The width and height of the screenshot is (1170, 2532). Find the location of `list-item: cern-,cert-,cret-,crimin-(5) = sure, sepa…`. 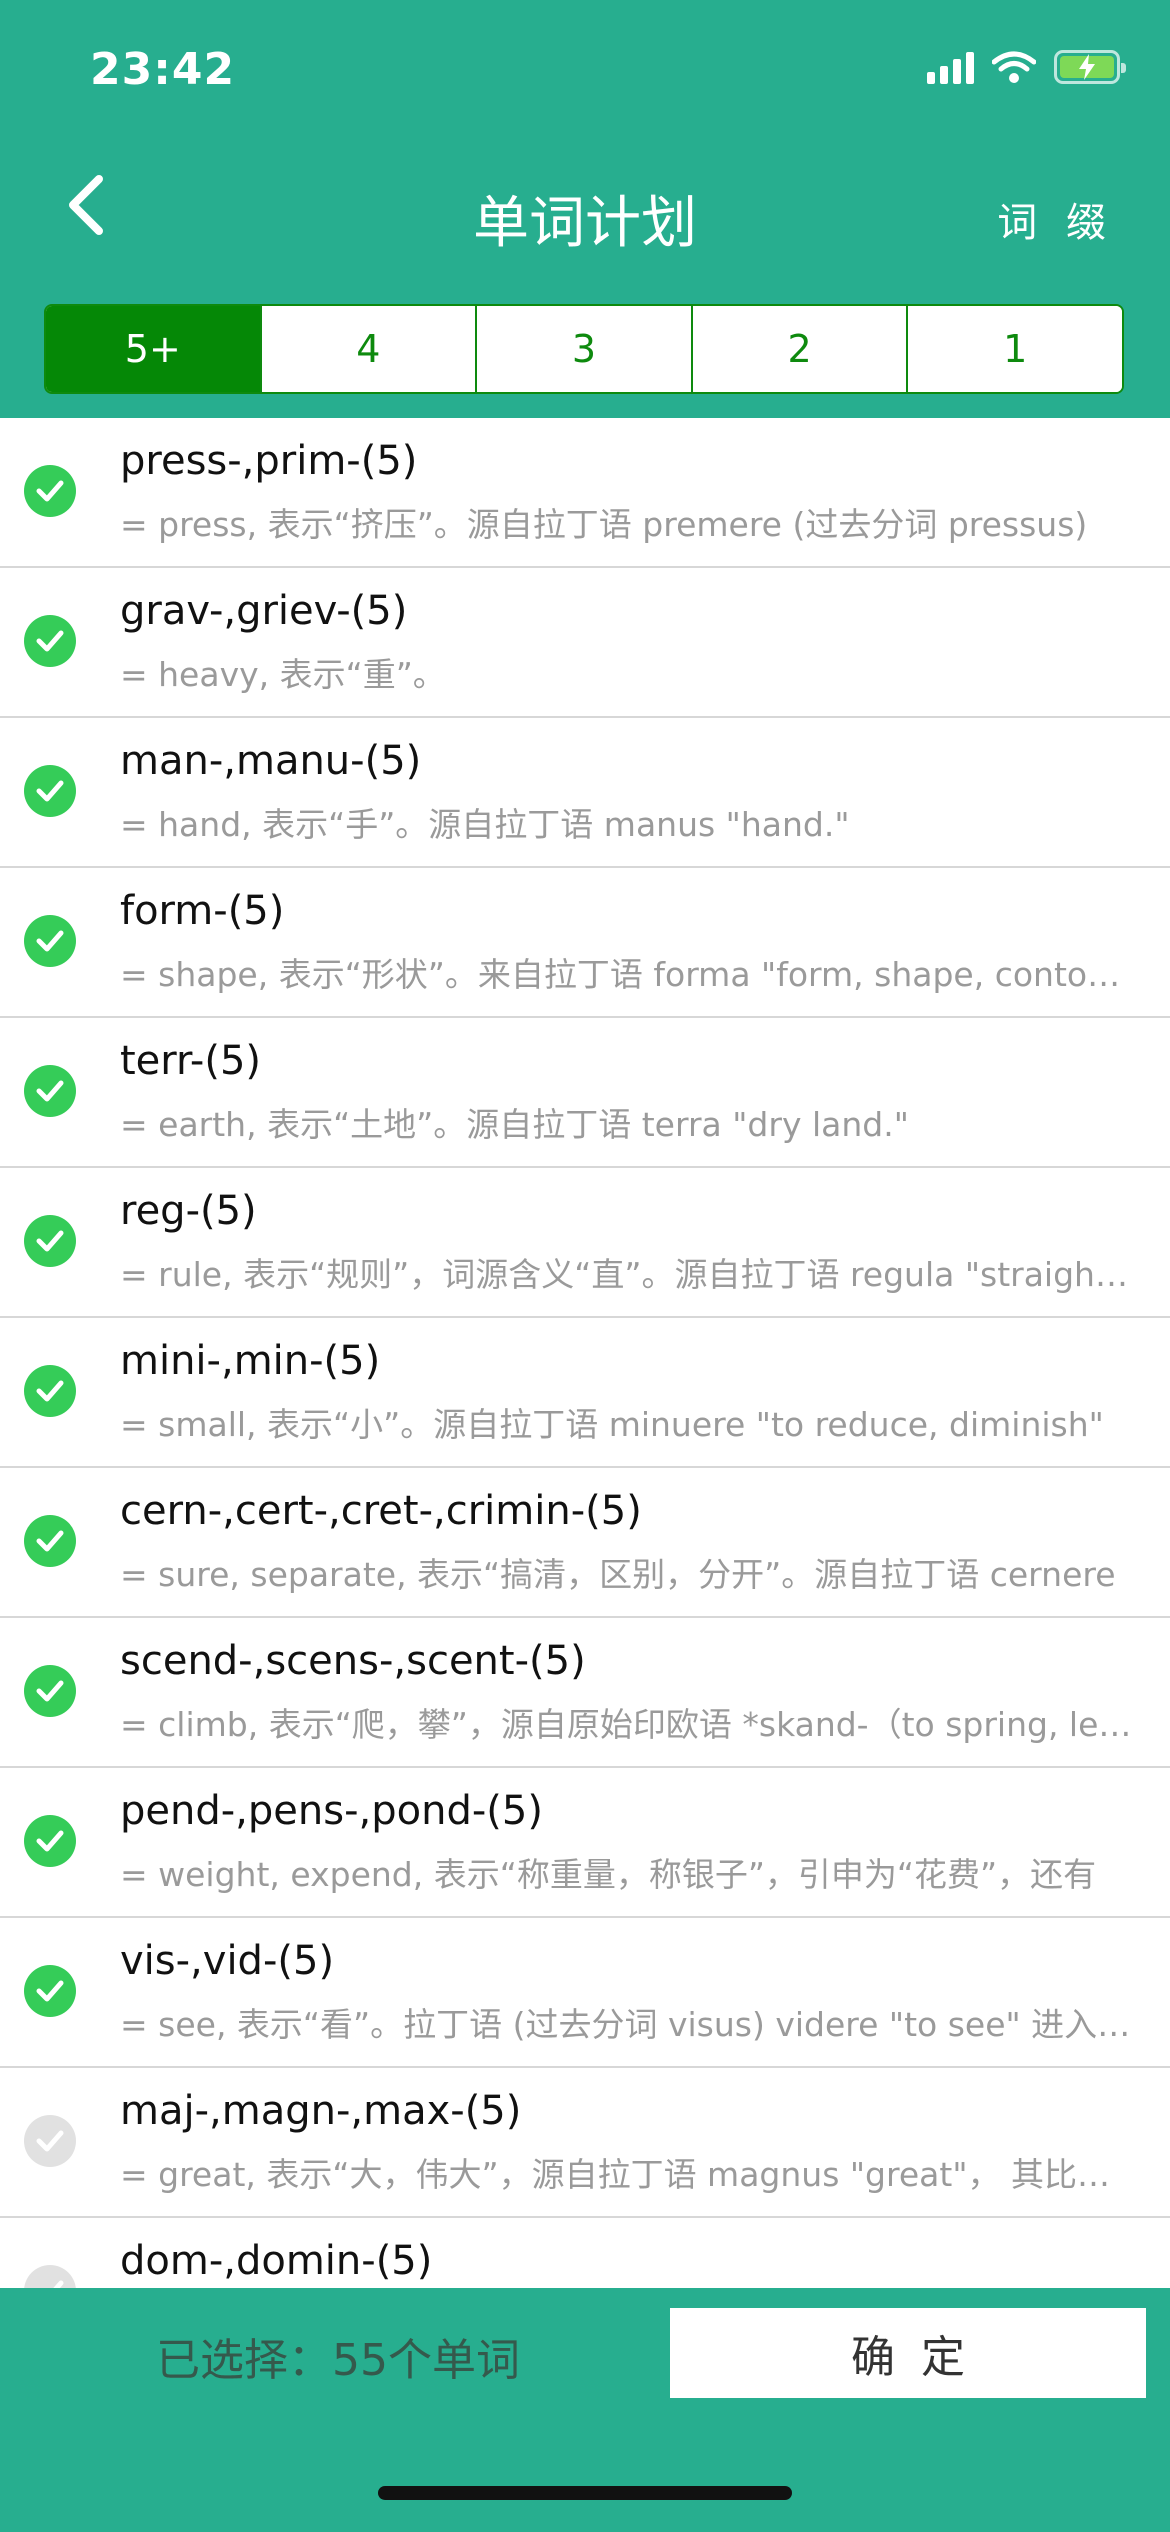

list-item: cern-,cert-,cret-,crimin-(5) = sure, sepa… is located at coordinates (585, 1543).